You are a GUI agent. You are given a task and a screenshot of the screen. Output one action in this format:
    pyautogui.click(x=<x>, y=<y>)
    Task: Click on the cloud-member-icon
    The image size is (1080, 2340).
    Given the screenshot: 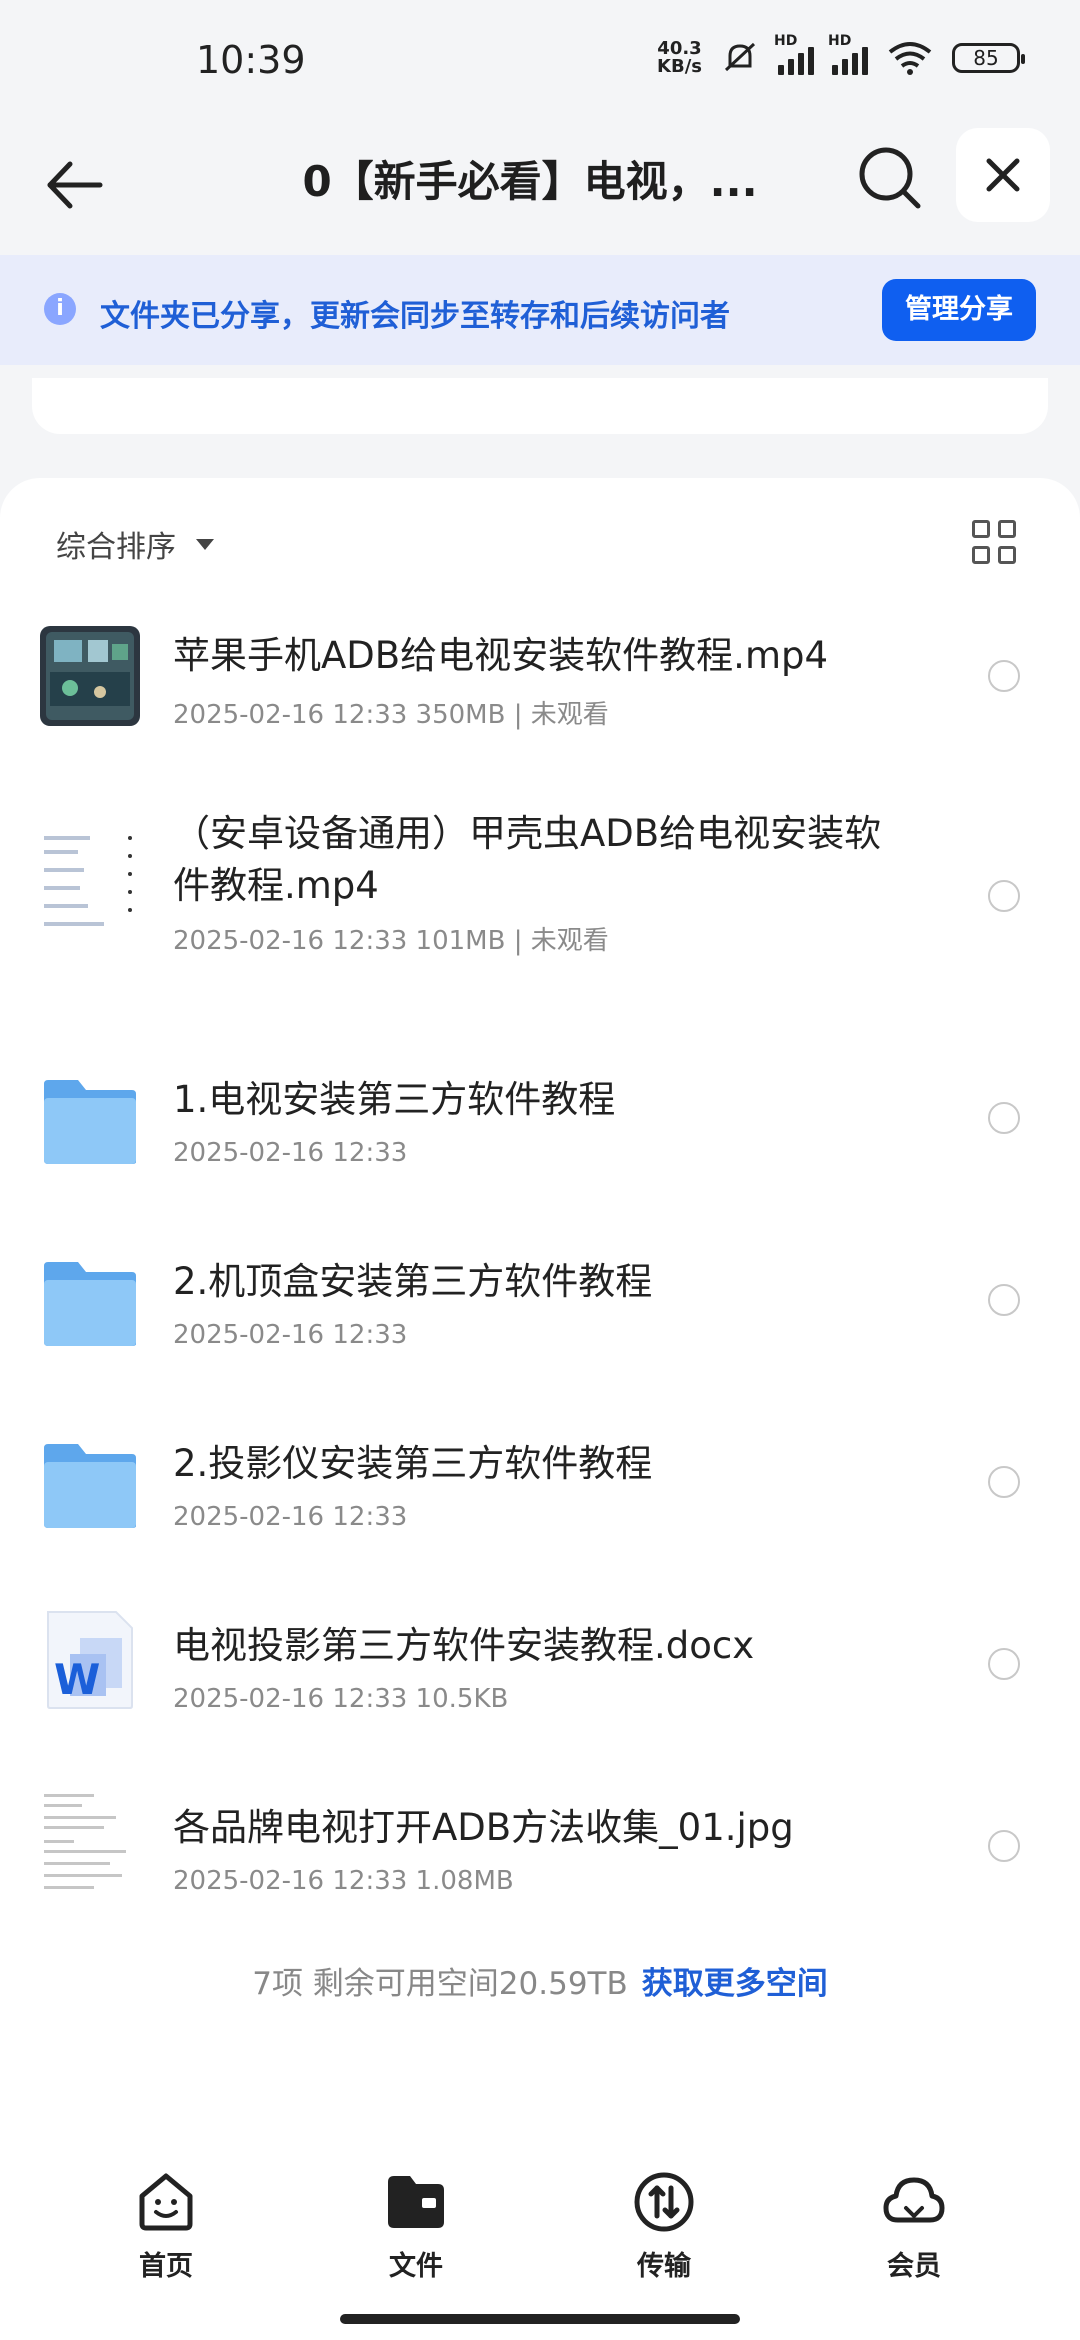 What is the action you would take?
    pyautogui.click(x=914, y=2200)
    